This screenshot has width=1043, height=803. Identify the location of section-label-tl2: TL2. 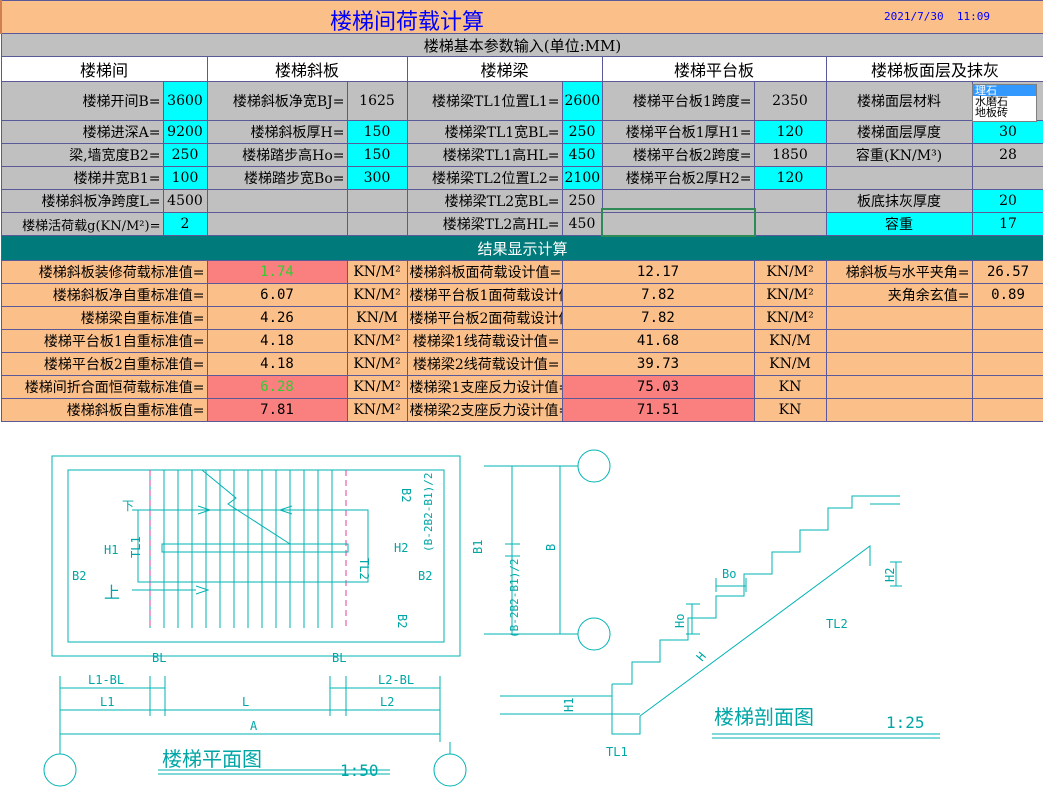
(837, 624).